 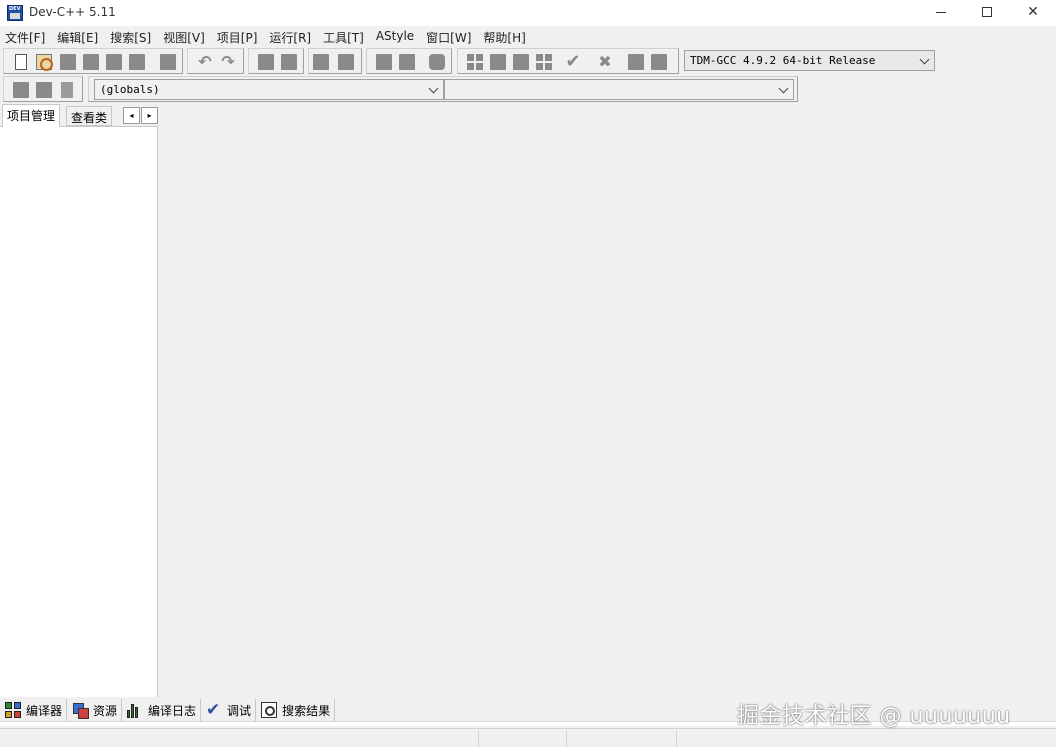 I want to click on menu-help: 帮助[H], so click(x=504, y=37).